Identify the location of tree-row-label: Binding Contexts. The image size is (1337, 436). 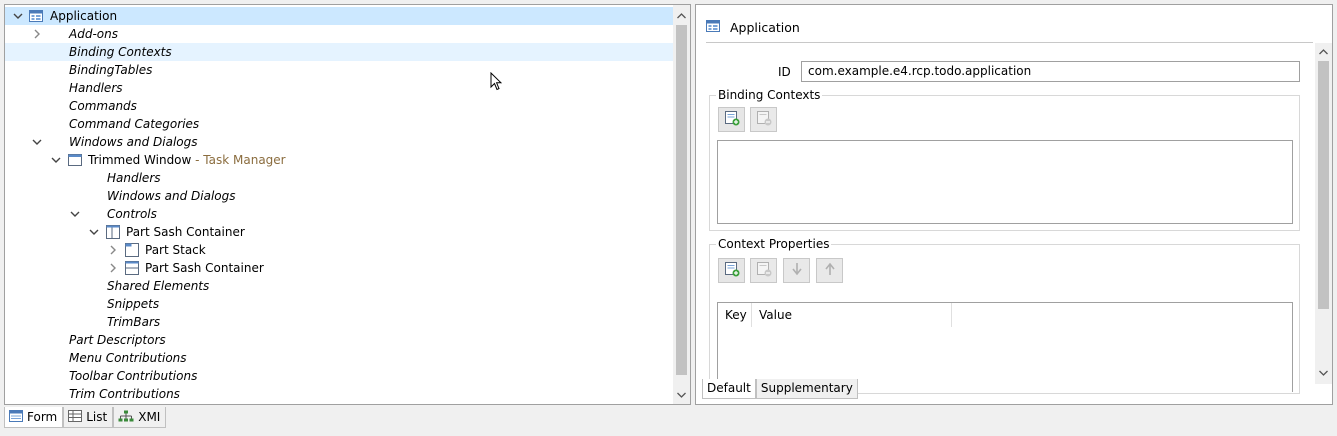
(120, 52).